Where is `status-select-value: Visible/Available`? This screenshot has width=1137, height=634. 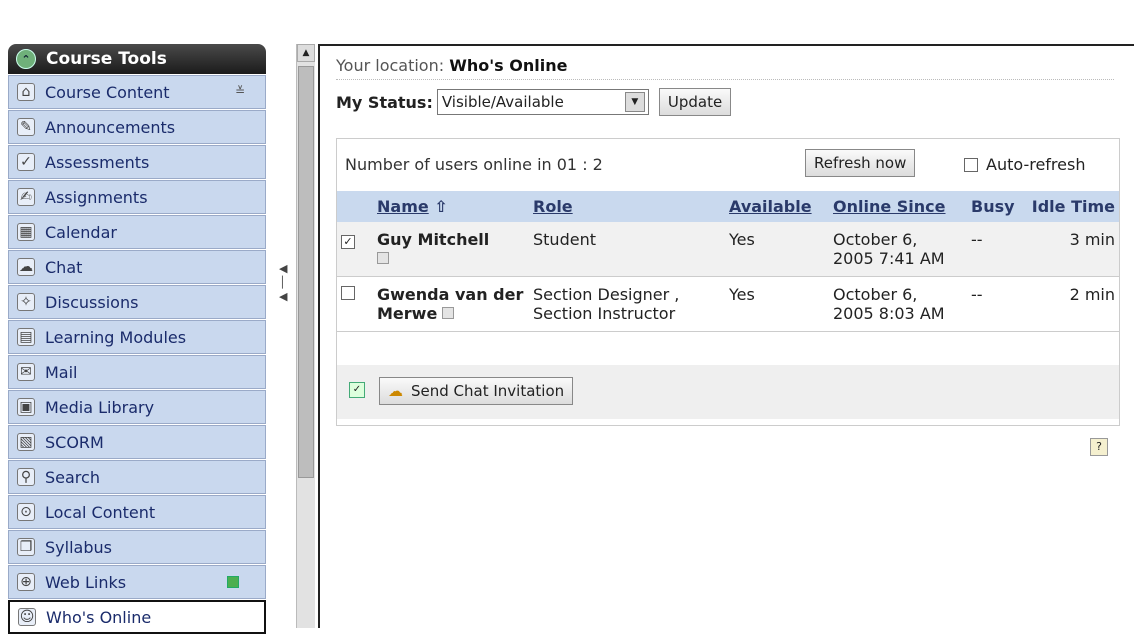 status-select-value: Visible/Available is located at coordinates (502, 102).